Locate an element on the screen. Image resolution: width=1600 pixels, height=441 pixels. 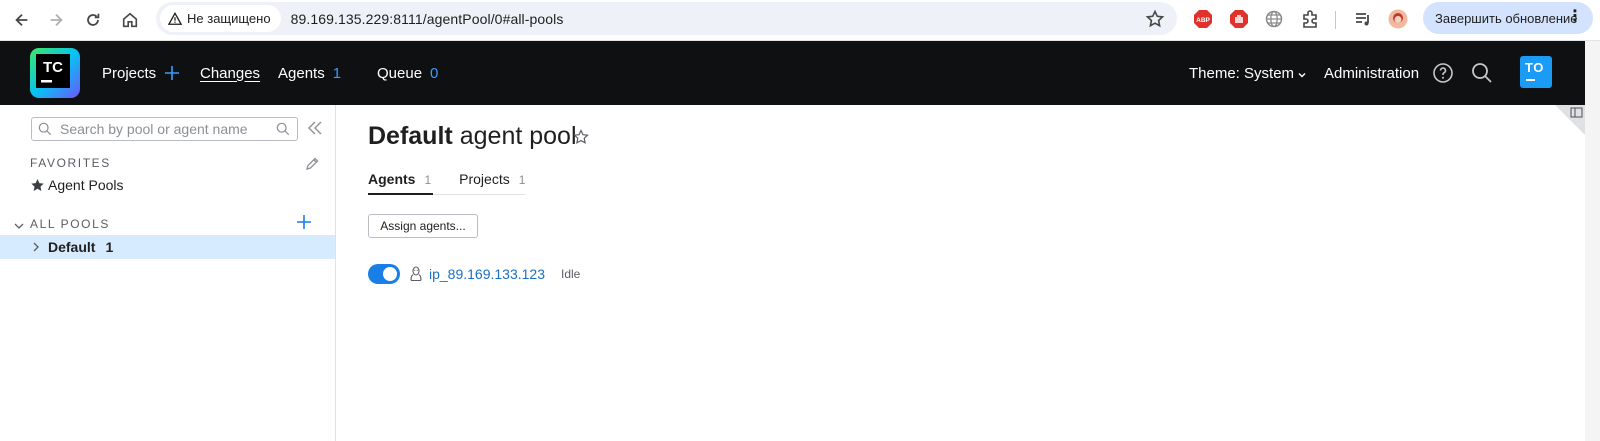
reload-button is located at coordinates (93, 20).